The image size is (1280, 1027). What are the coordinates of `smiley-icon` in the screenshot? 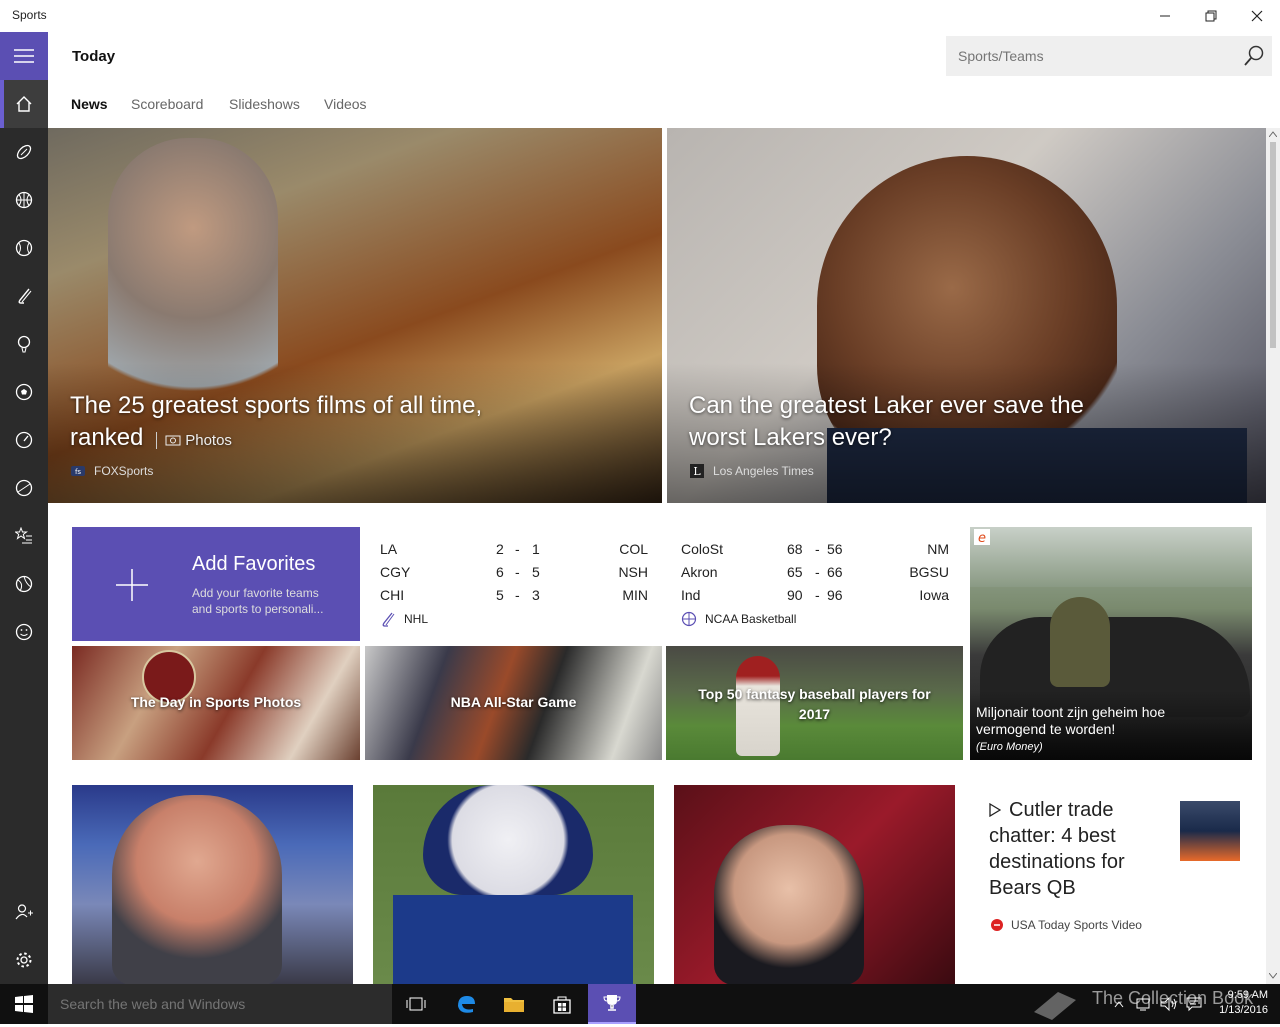 It's located at (24, 632).